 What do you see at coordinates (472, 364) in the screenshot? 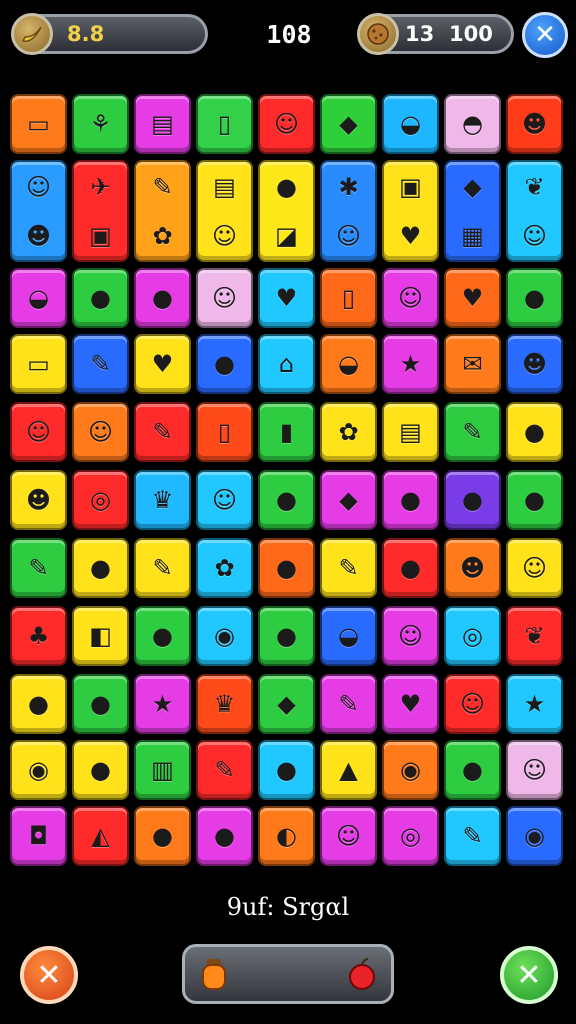
I see `tile-3-7: ✉` at bounding box center [472, 364].